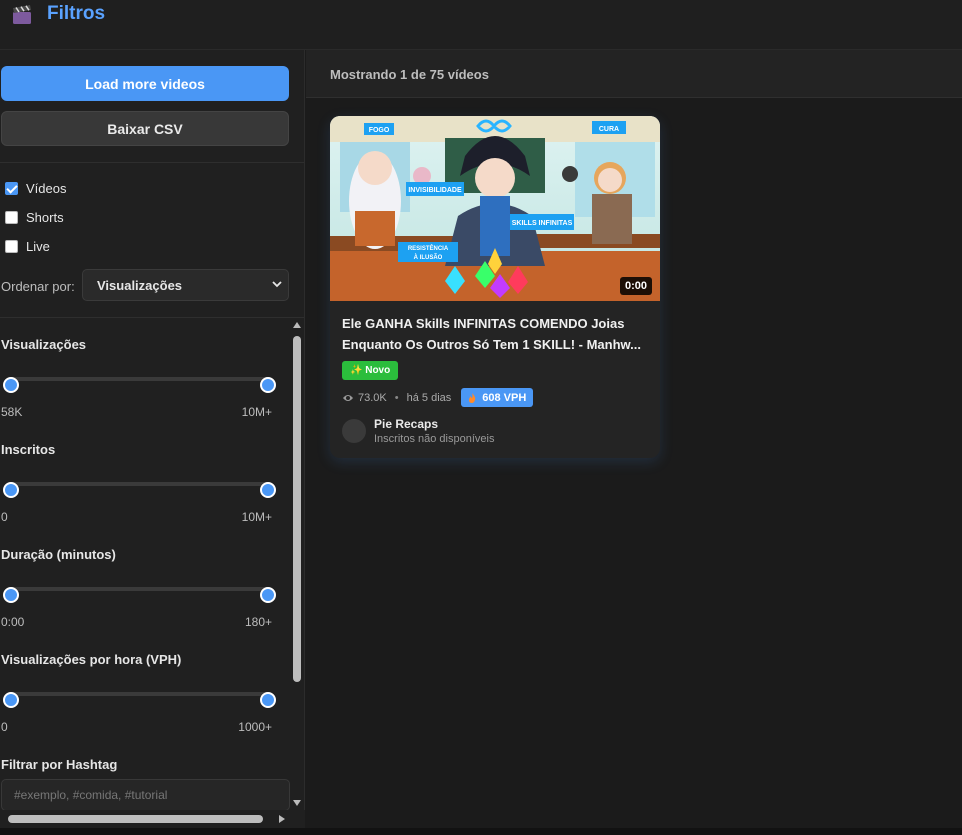 Image resolution: width=962 pixels, height=835 pixels. Describe the element at coordinates (379, 130) in the screenshot. I see `svg-text: FOGO` at that location.